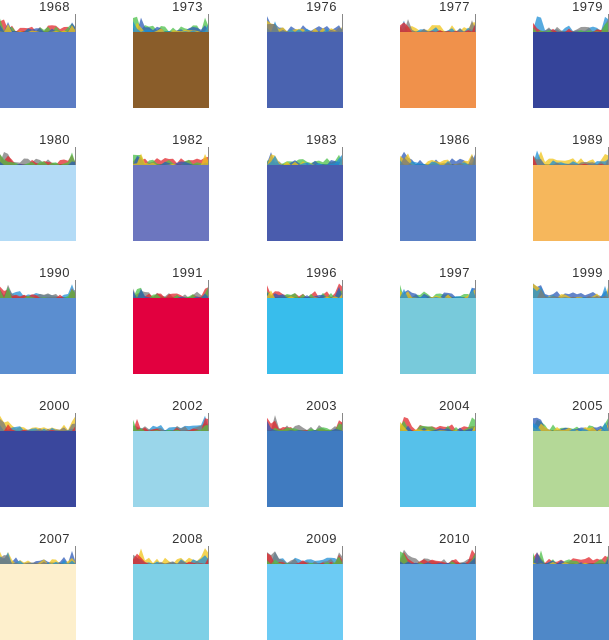 The width and height of the screenshot is (609, 640). I want to click on year-tile-1986: 1986, so click(438, 187).